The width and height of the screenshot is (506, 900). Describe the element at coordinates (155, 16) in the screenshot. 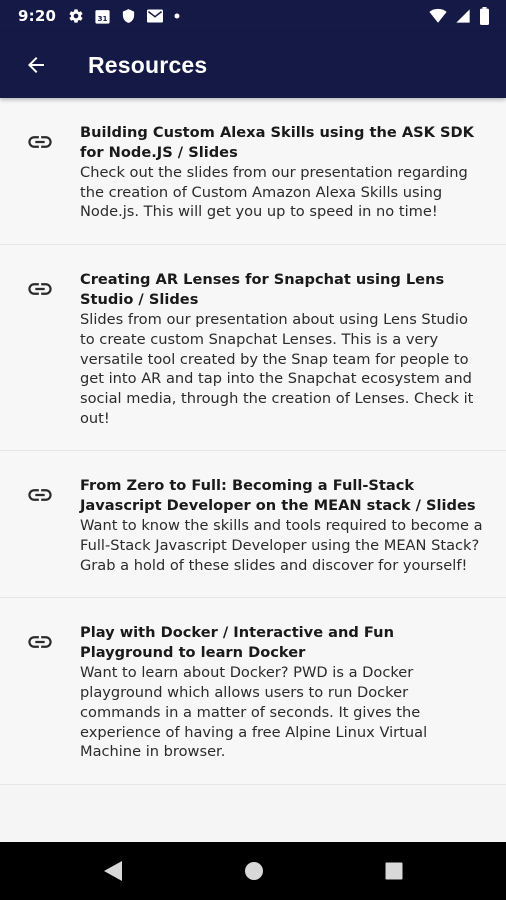

I see `mail-icon` at that location.